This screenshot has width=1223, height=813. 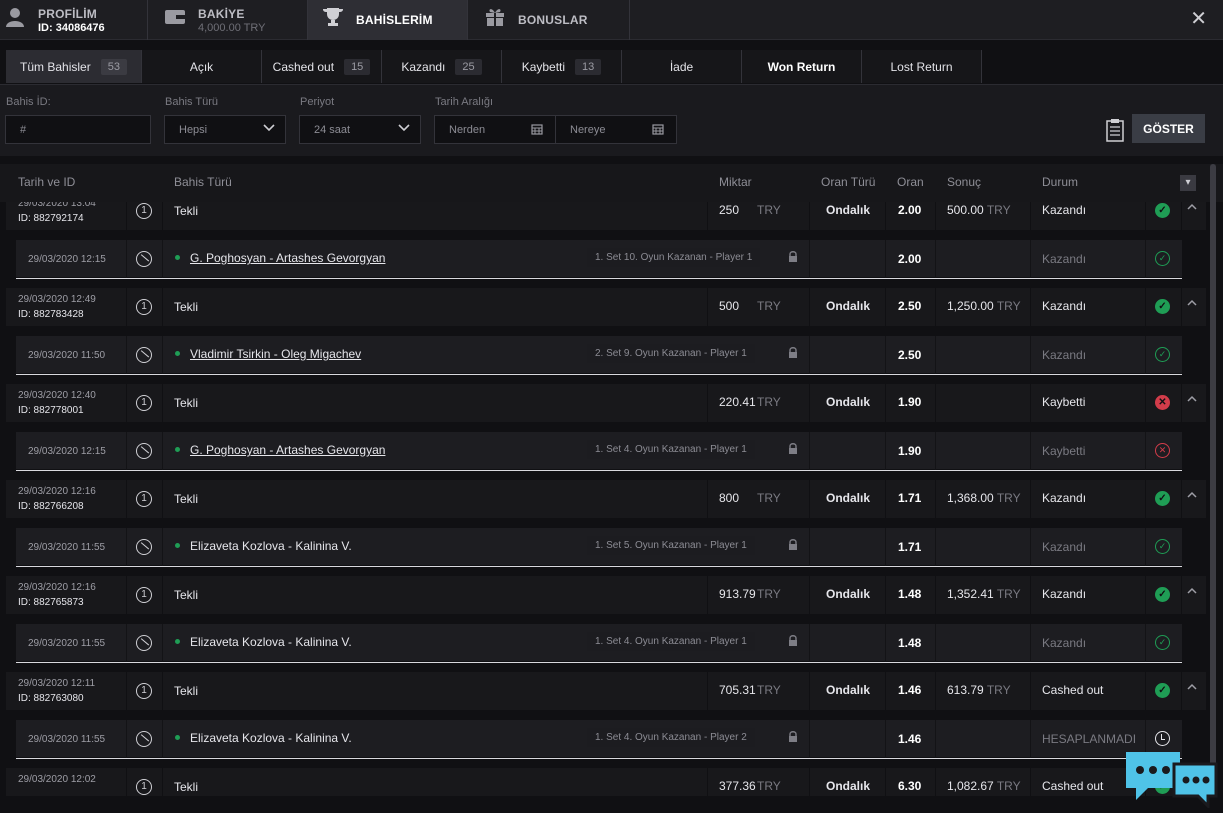 What do you see at coordinates (57, 683) in the screenshot?
I see `bet-date: 29/03/2020 12:11` at bounding box center [57, 683].